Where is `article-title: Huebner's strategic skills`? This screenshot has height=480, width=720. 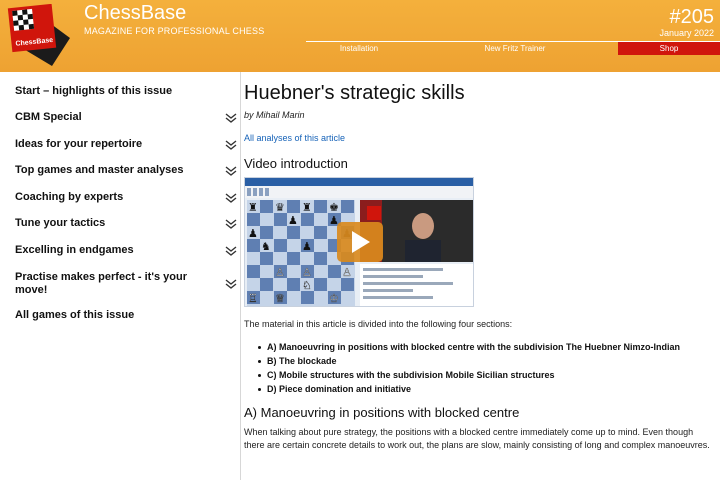 article-title: Huebner's strategic skills is located at coordinates (354, 93).